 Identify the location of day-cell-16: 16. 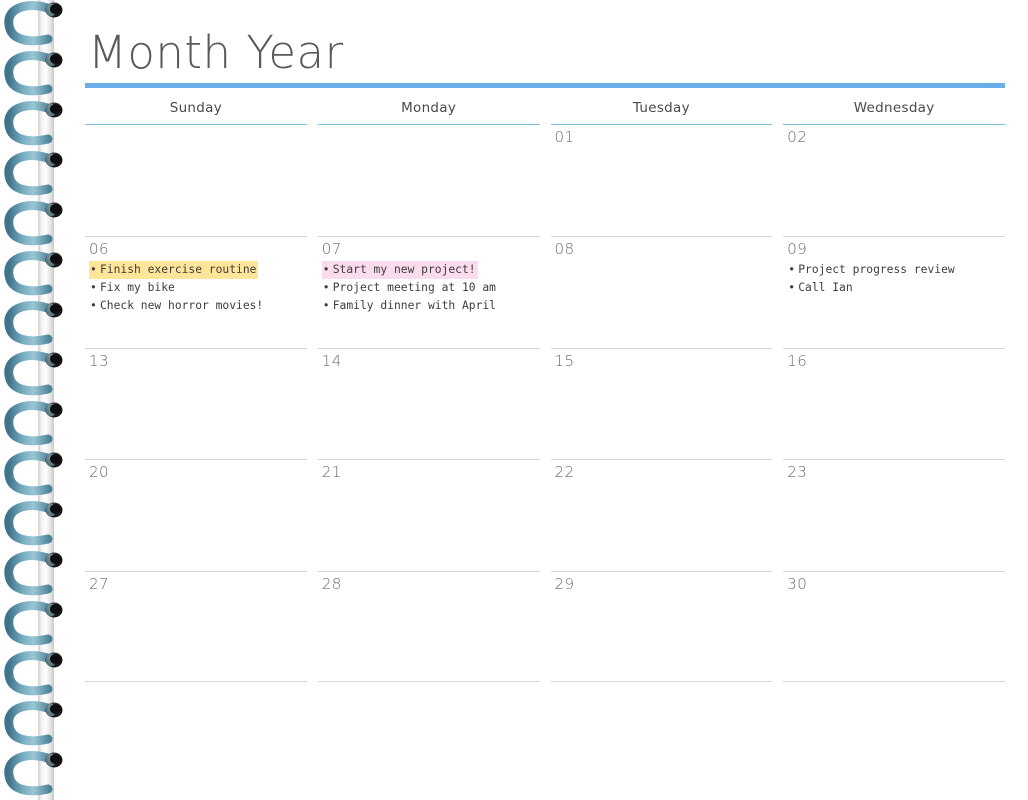
(894, 403).